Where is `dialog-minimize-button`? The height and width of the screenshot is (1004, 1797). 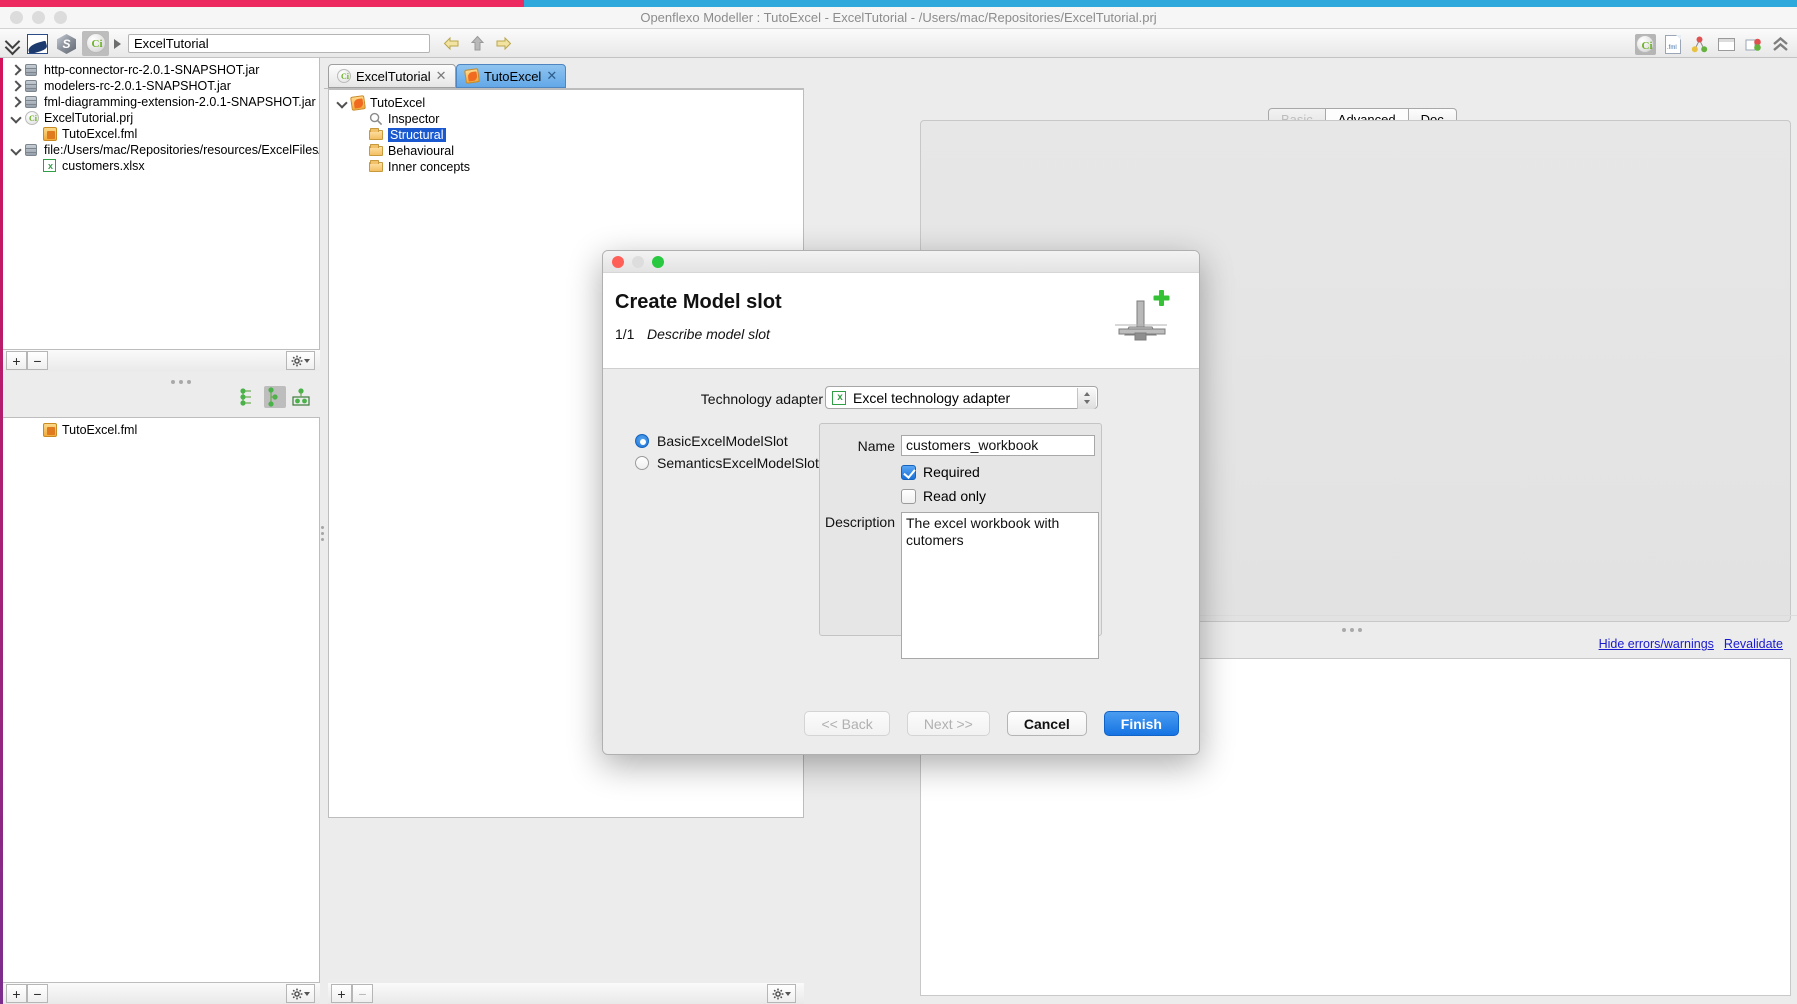 dialog-minimize-button is located at coordinates (638, 262).